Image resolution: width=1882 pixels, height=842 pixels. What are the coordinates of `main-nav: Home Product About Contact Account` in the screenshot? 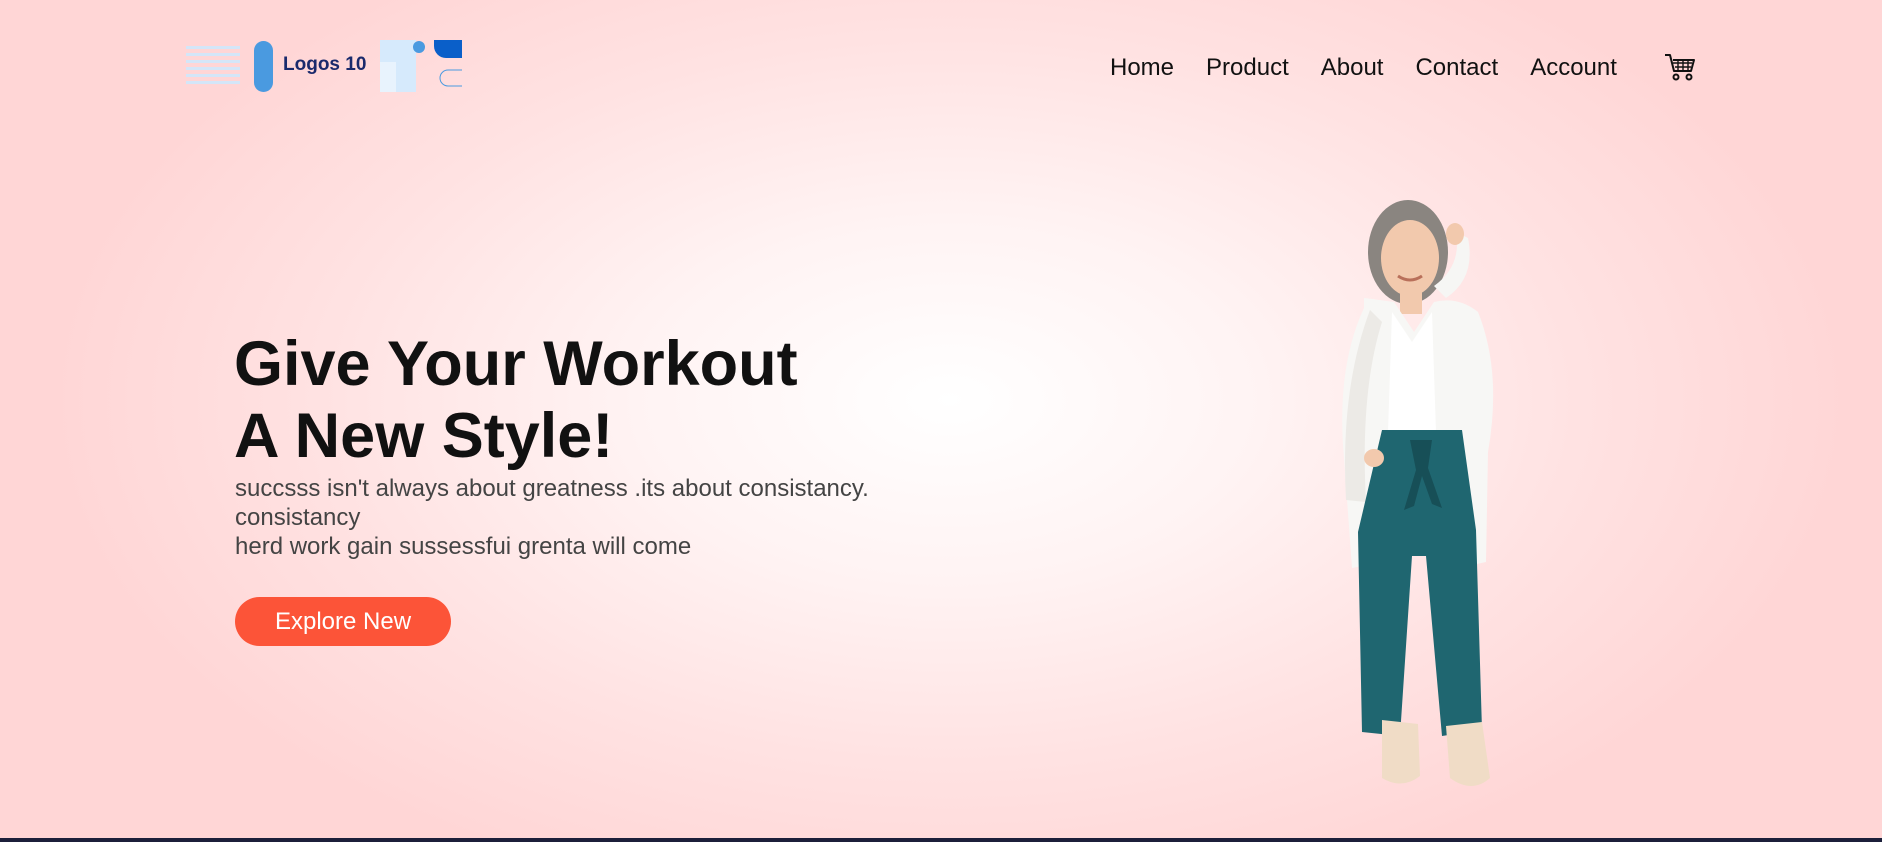 It's located at (1379, 68).